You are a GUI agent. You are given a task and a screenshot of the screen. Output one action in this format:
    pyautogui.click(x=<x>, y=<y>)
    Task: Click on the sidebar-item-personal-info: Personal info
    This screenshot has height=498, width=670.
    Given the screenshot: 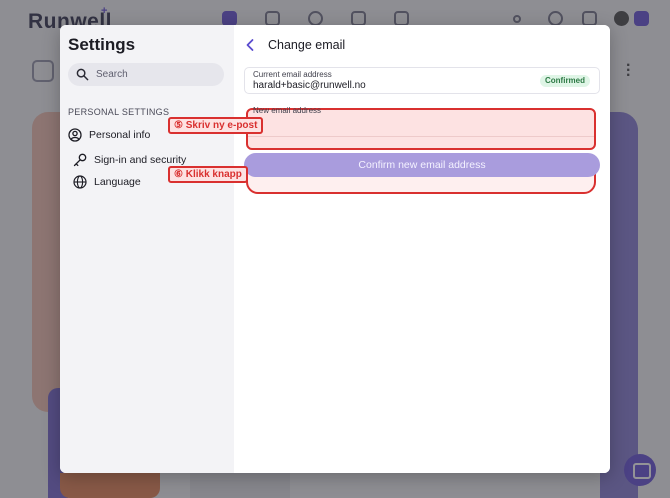 What is the action you would take?
    pyautogui.click(x=109, y=135)
    